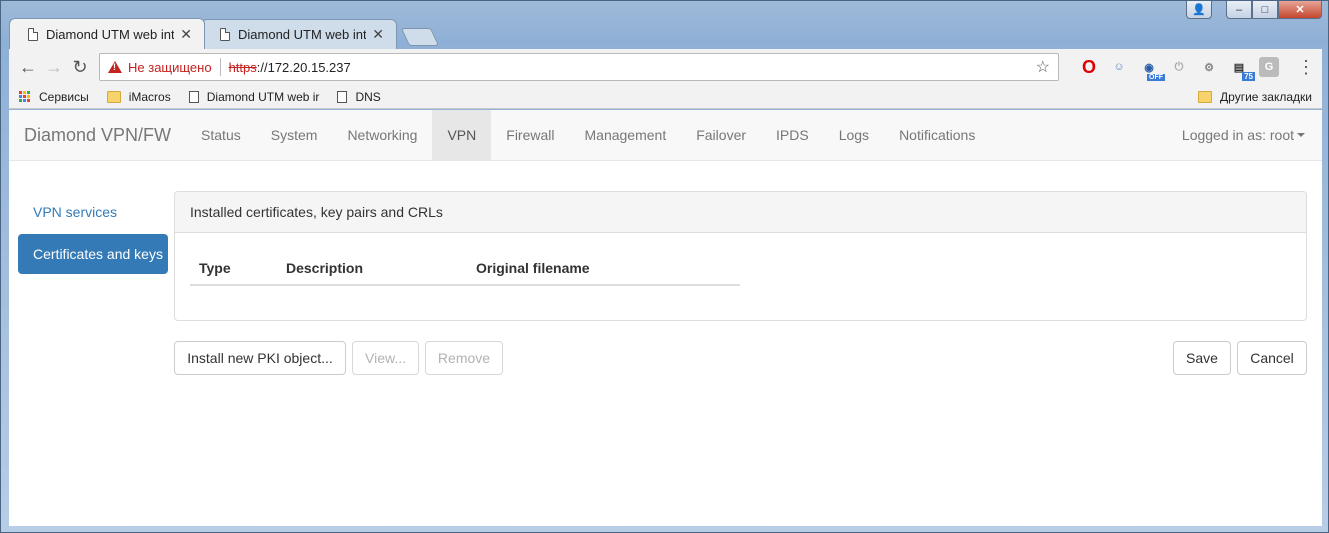 This screenshot has width=1329, height=533. Describe the element at coordinates (1089, 67) in the screenshot. I see `opera-icon: O` at that location.